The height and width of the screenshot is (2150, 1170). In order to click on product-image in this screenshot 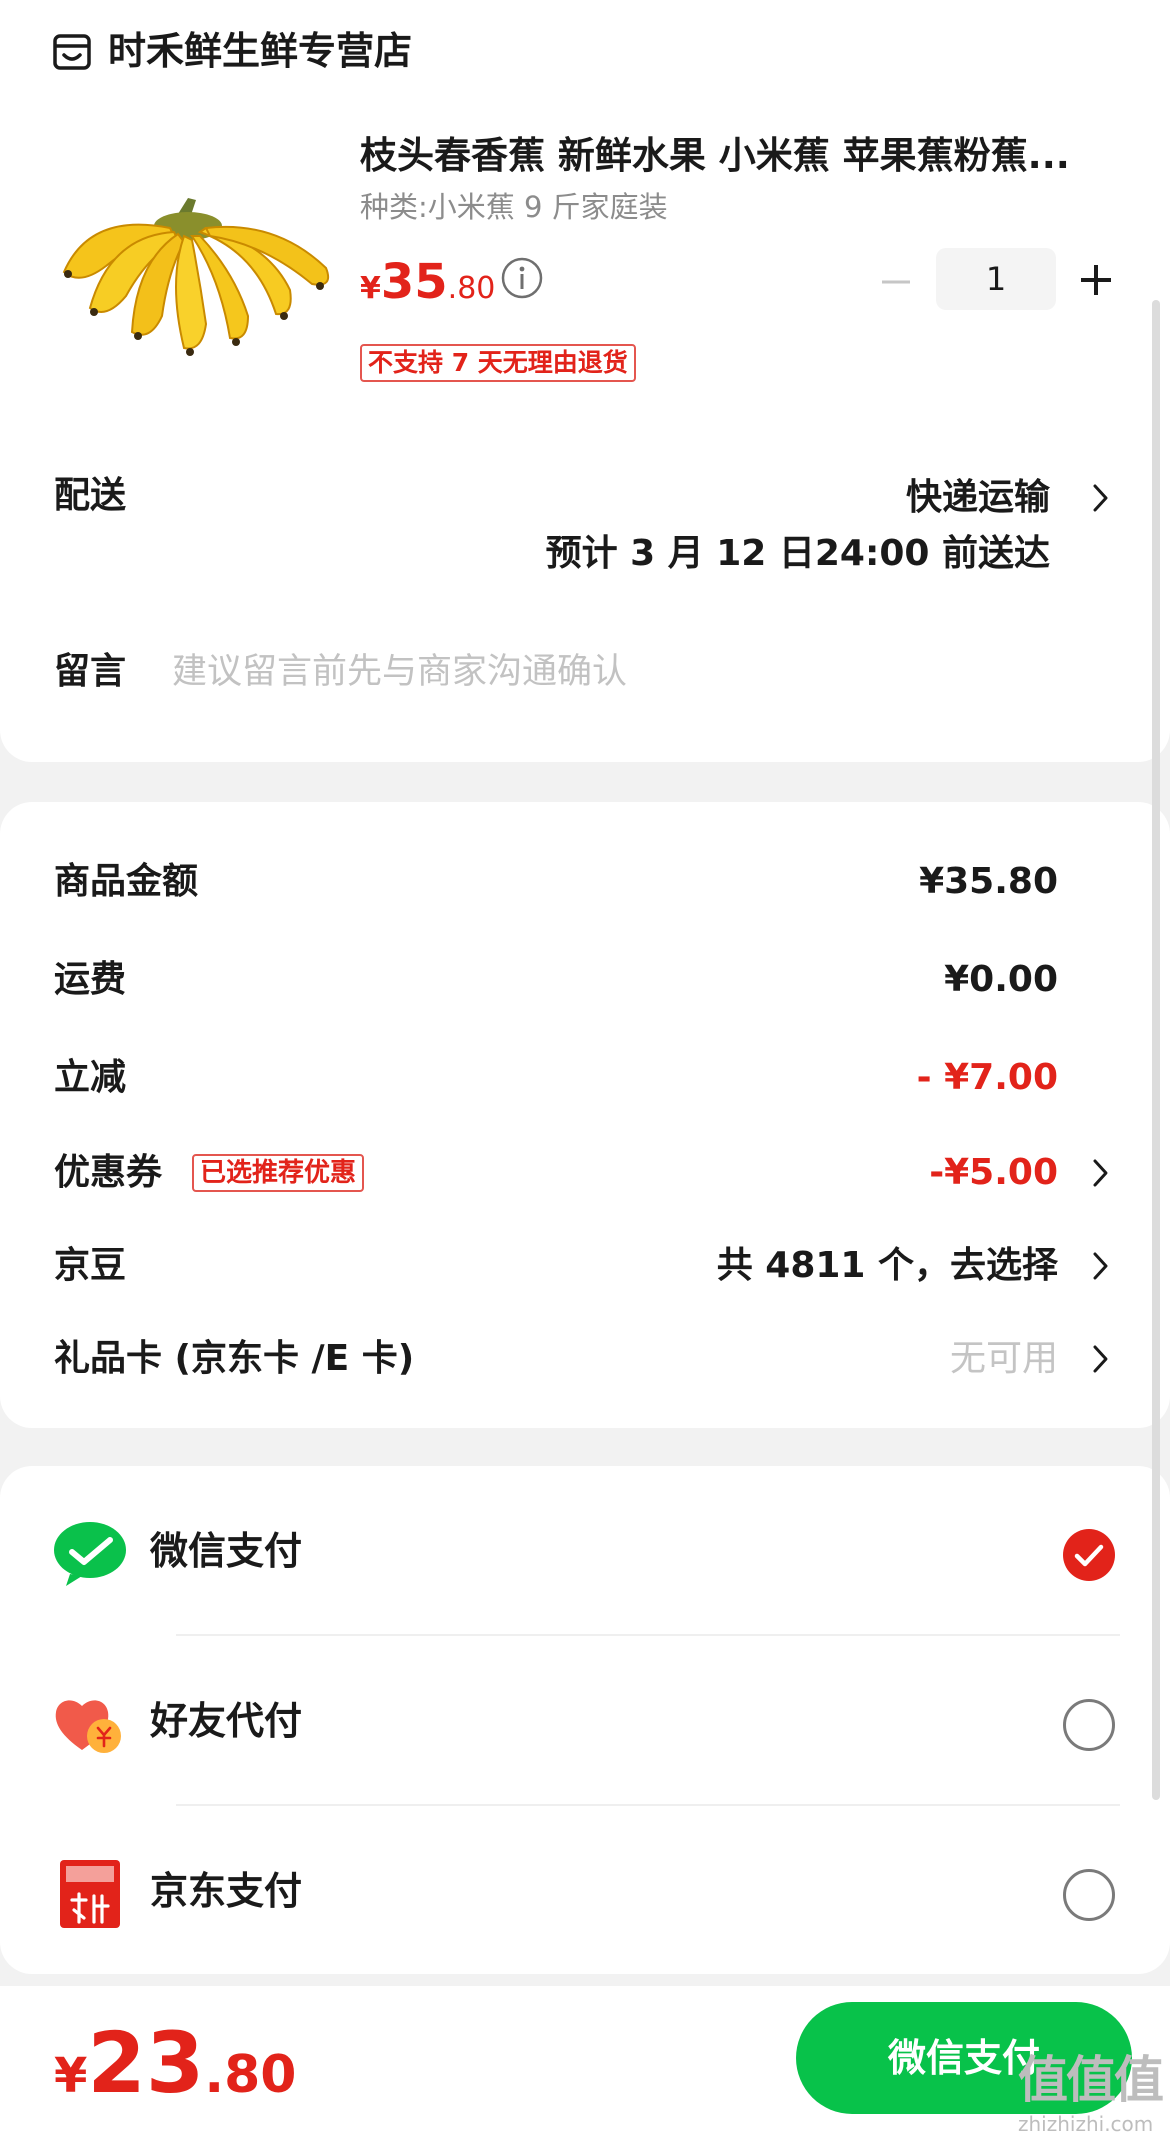, I will do `click(195, 282)`.